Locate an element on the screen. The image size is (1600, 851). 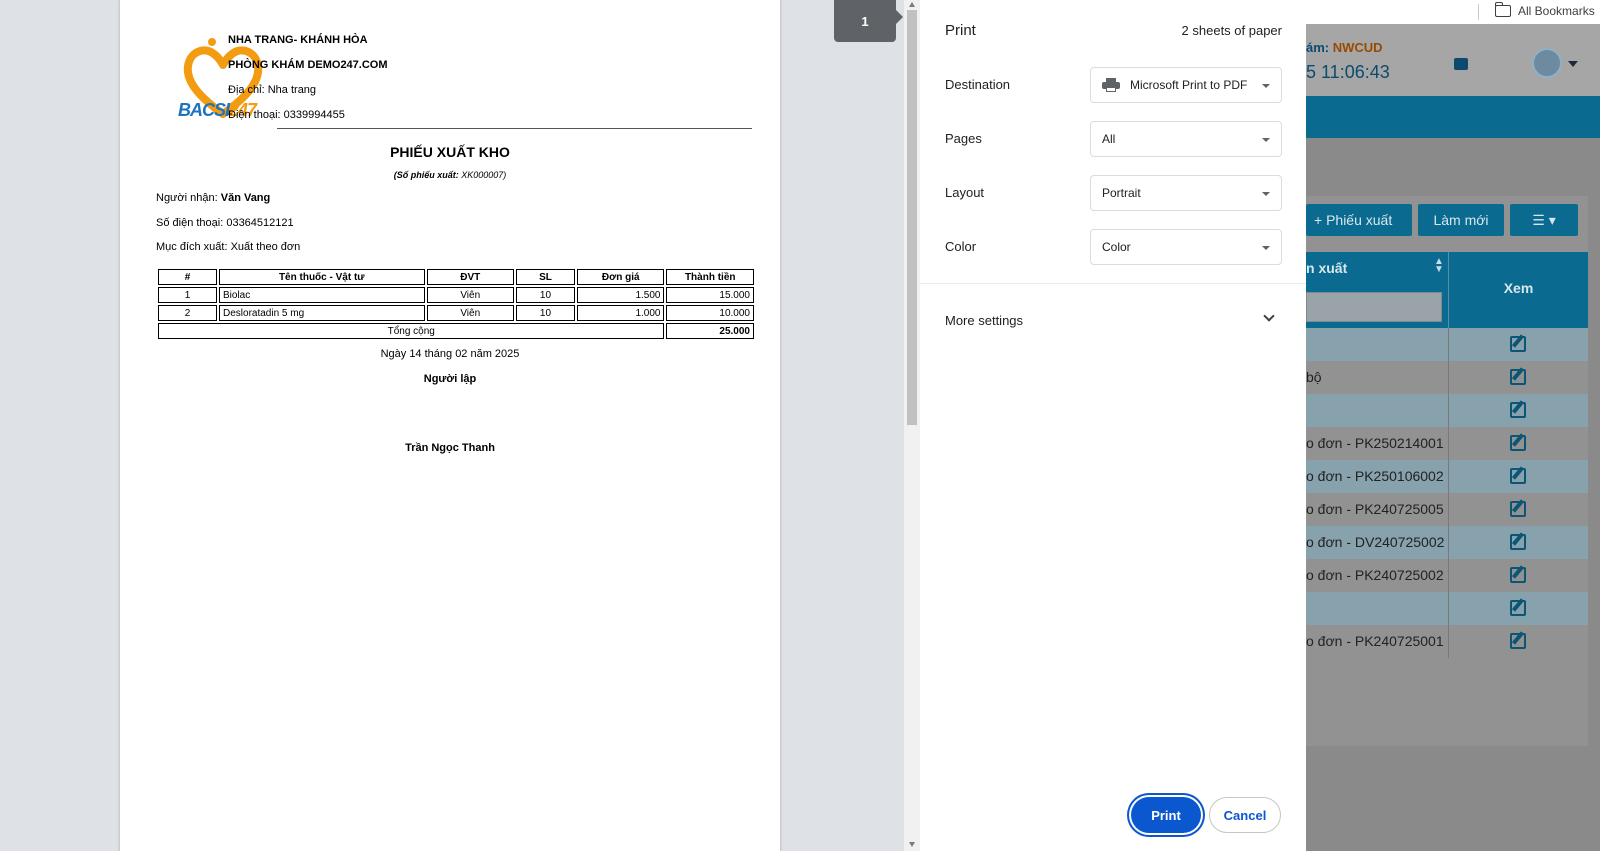
clinic-region: NHA TRANG- KHÁNH HÒA is located at coordinates (298, 40).